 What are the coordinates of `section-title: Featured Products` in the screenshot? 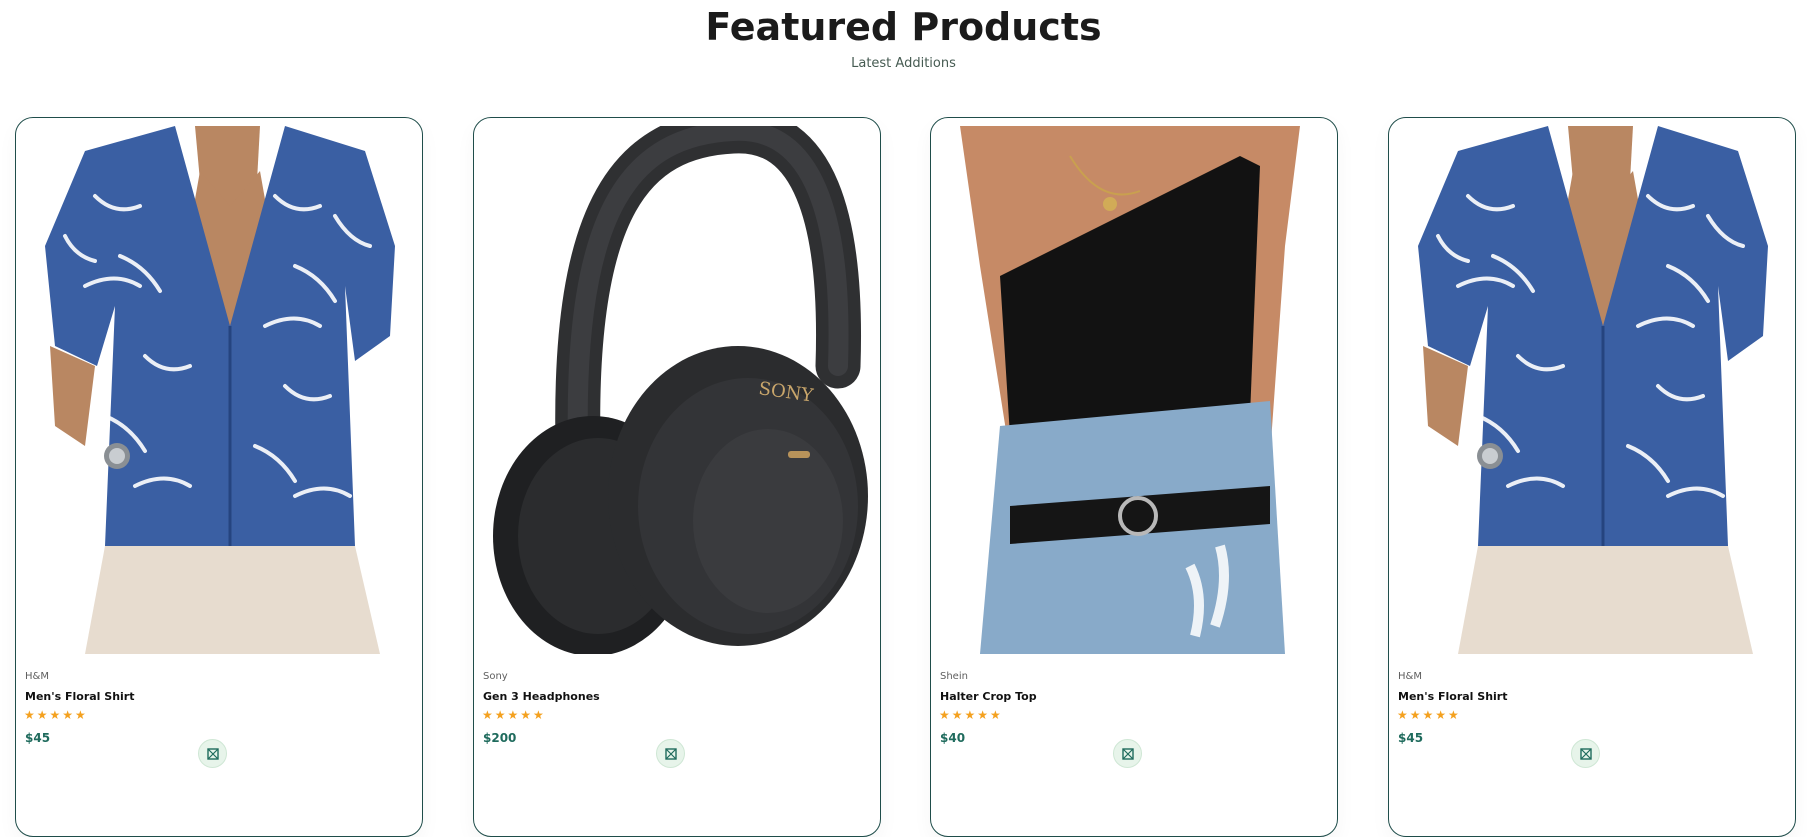 It's located at (903, 27).